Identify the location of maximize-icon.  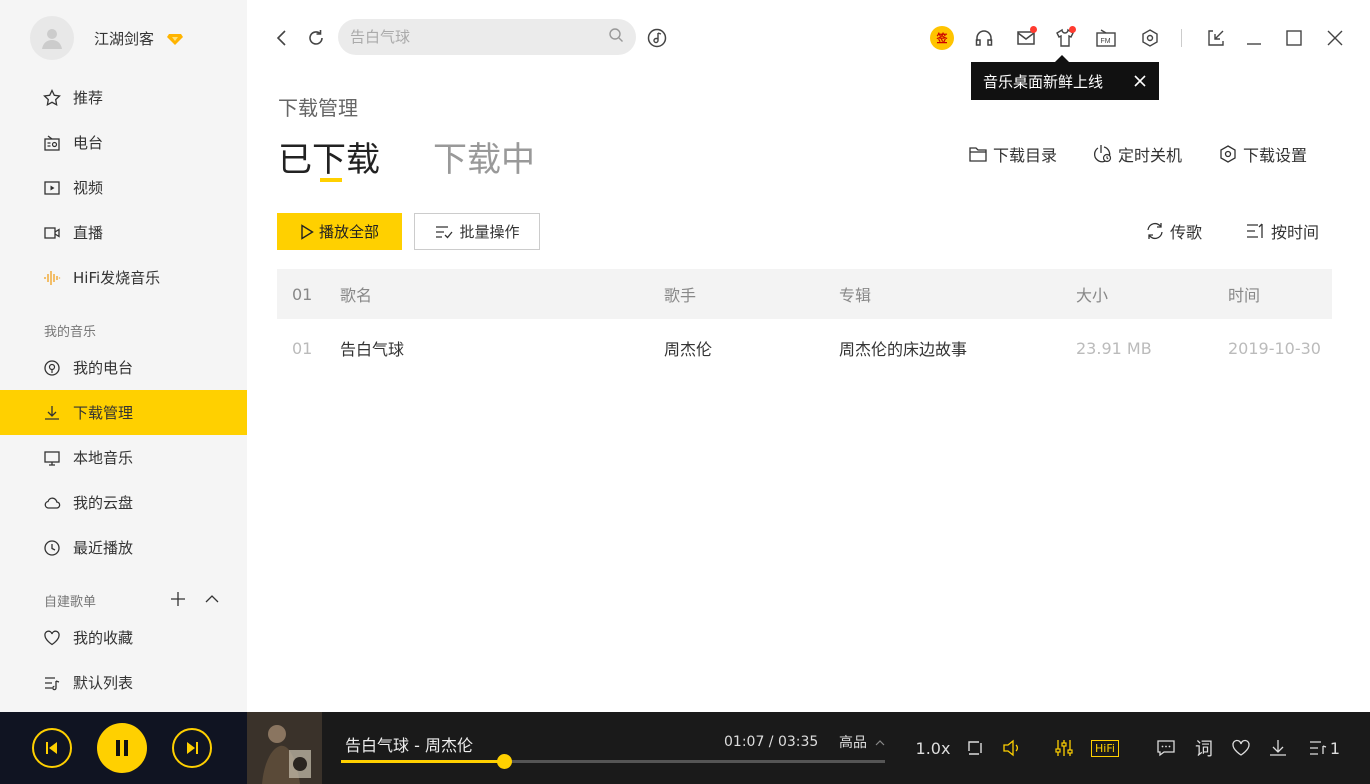
(1294, 38).